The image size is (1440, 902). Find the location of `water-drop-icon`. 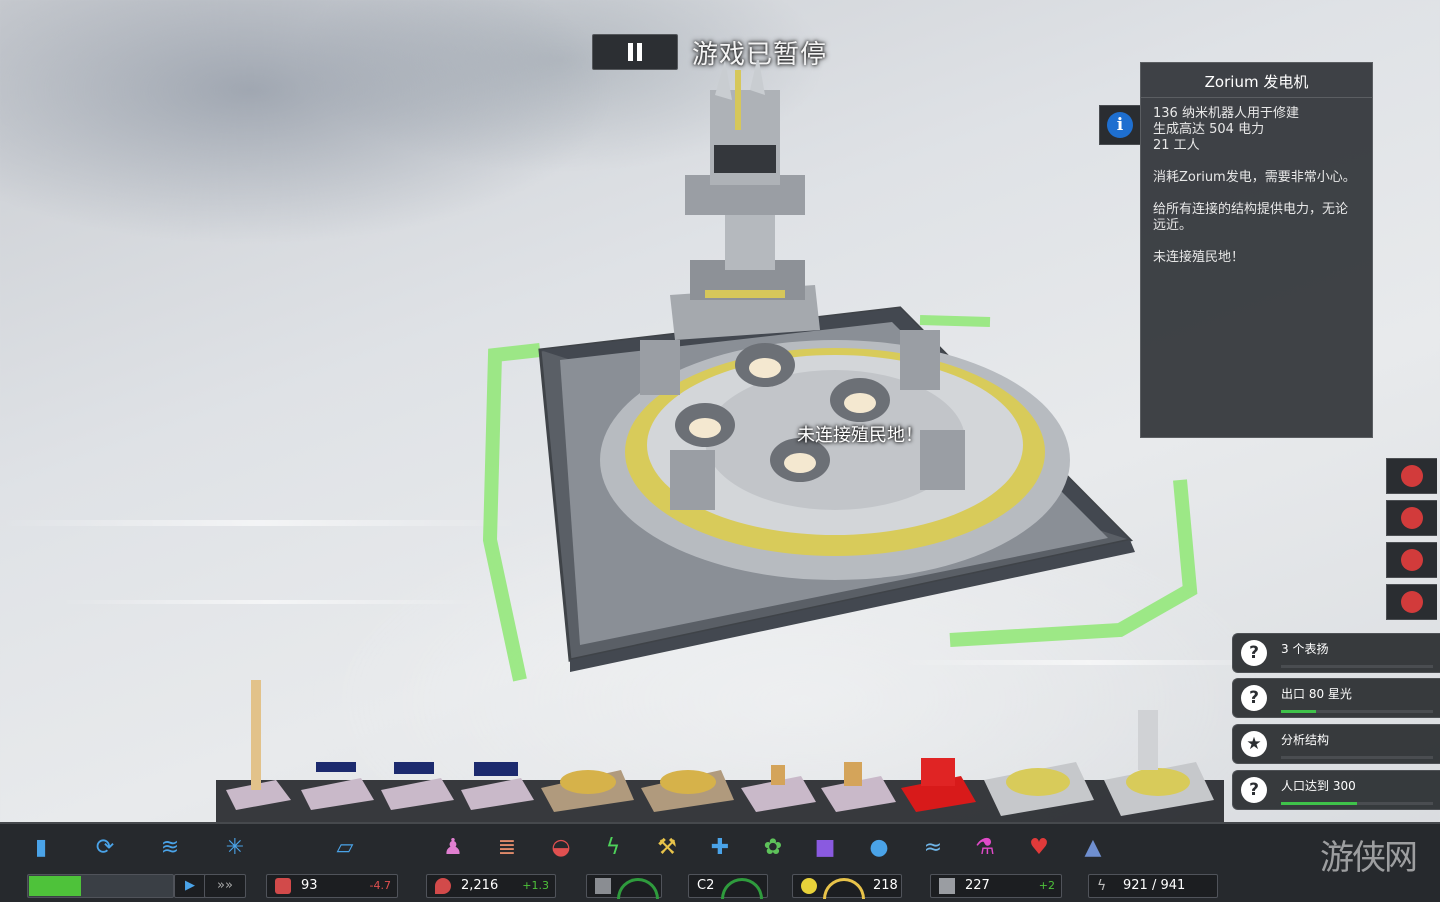

water-drop-icon is located at coordinates (443, 886).